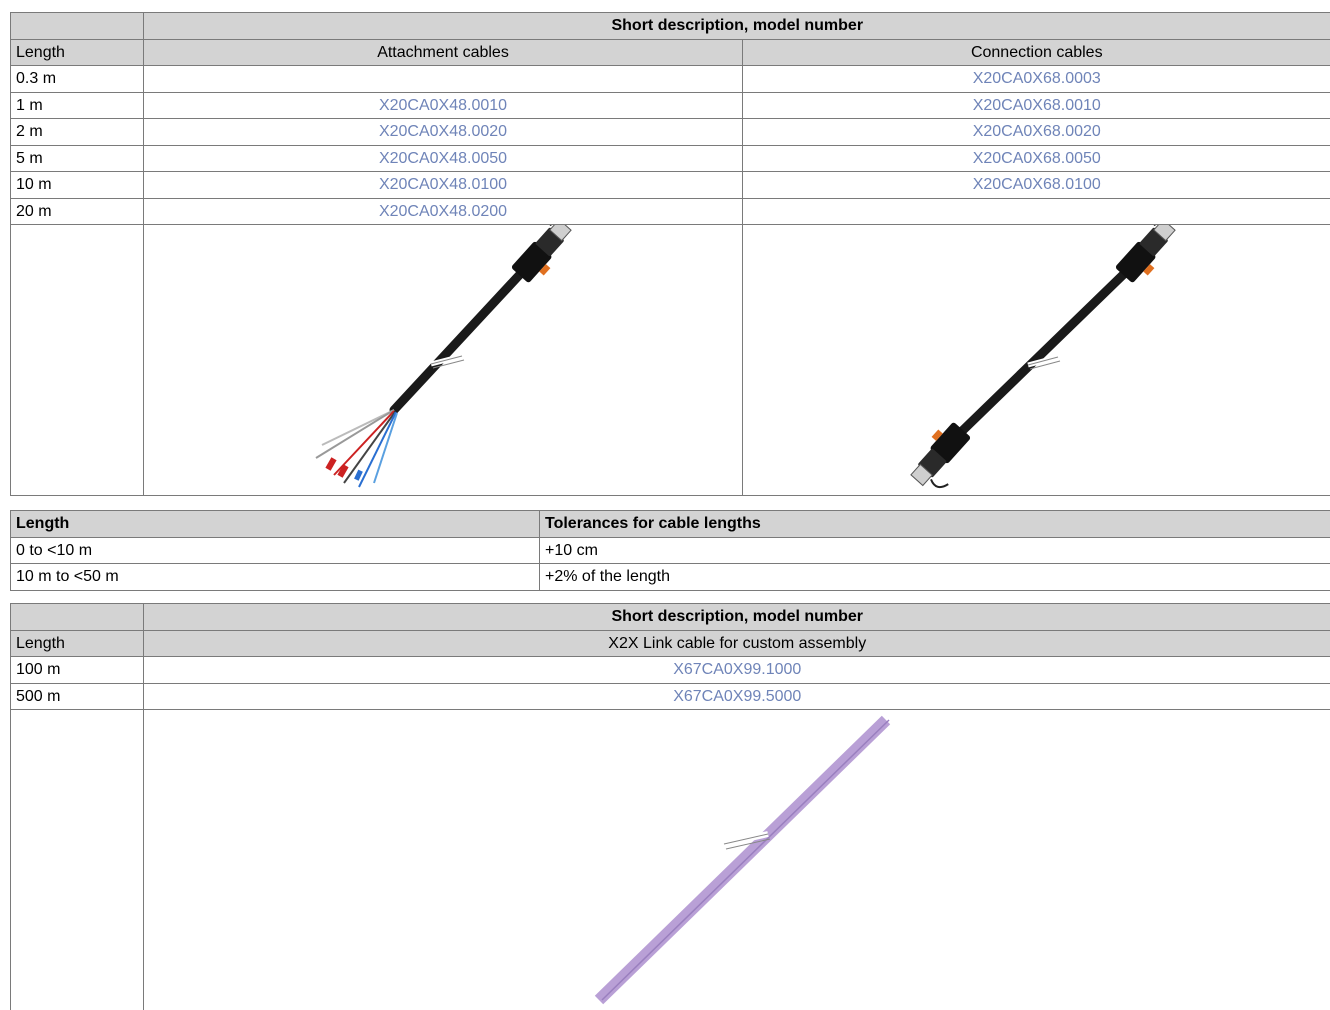 Image resolution: width=1330 pixels, height=1010 pixels. What do you see at coordinates (77, 132) in the screenshot?
I see `length-cell: 2 m` at bounding box center [77, 132].